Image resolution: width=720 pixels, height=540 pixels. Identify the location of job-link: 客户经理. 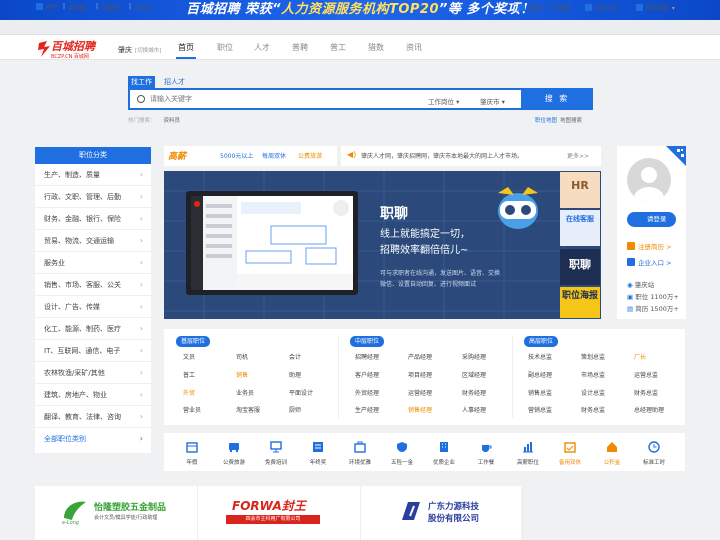
(367, 374).